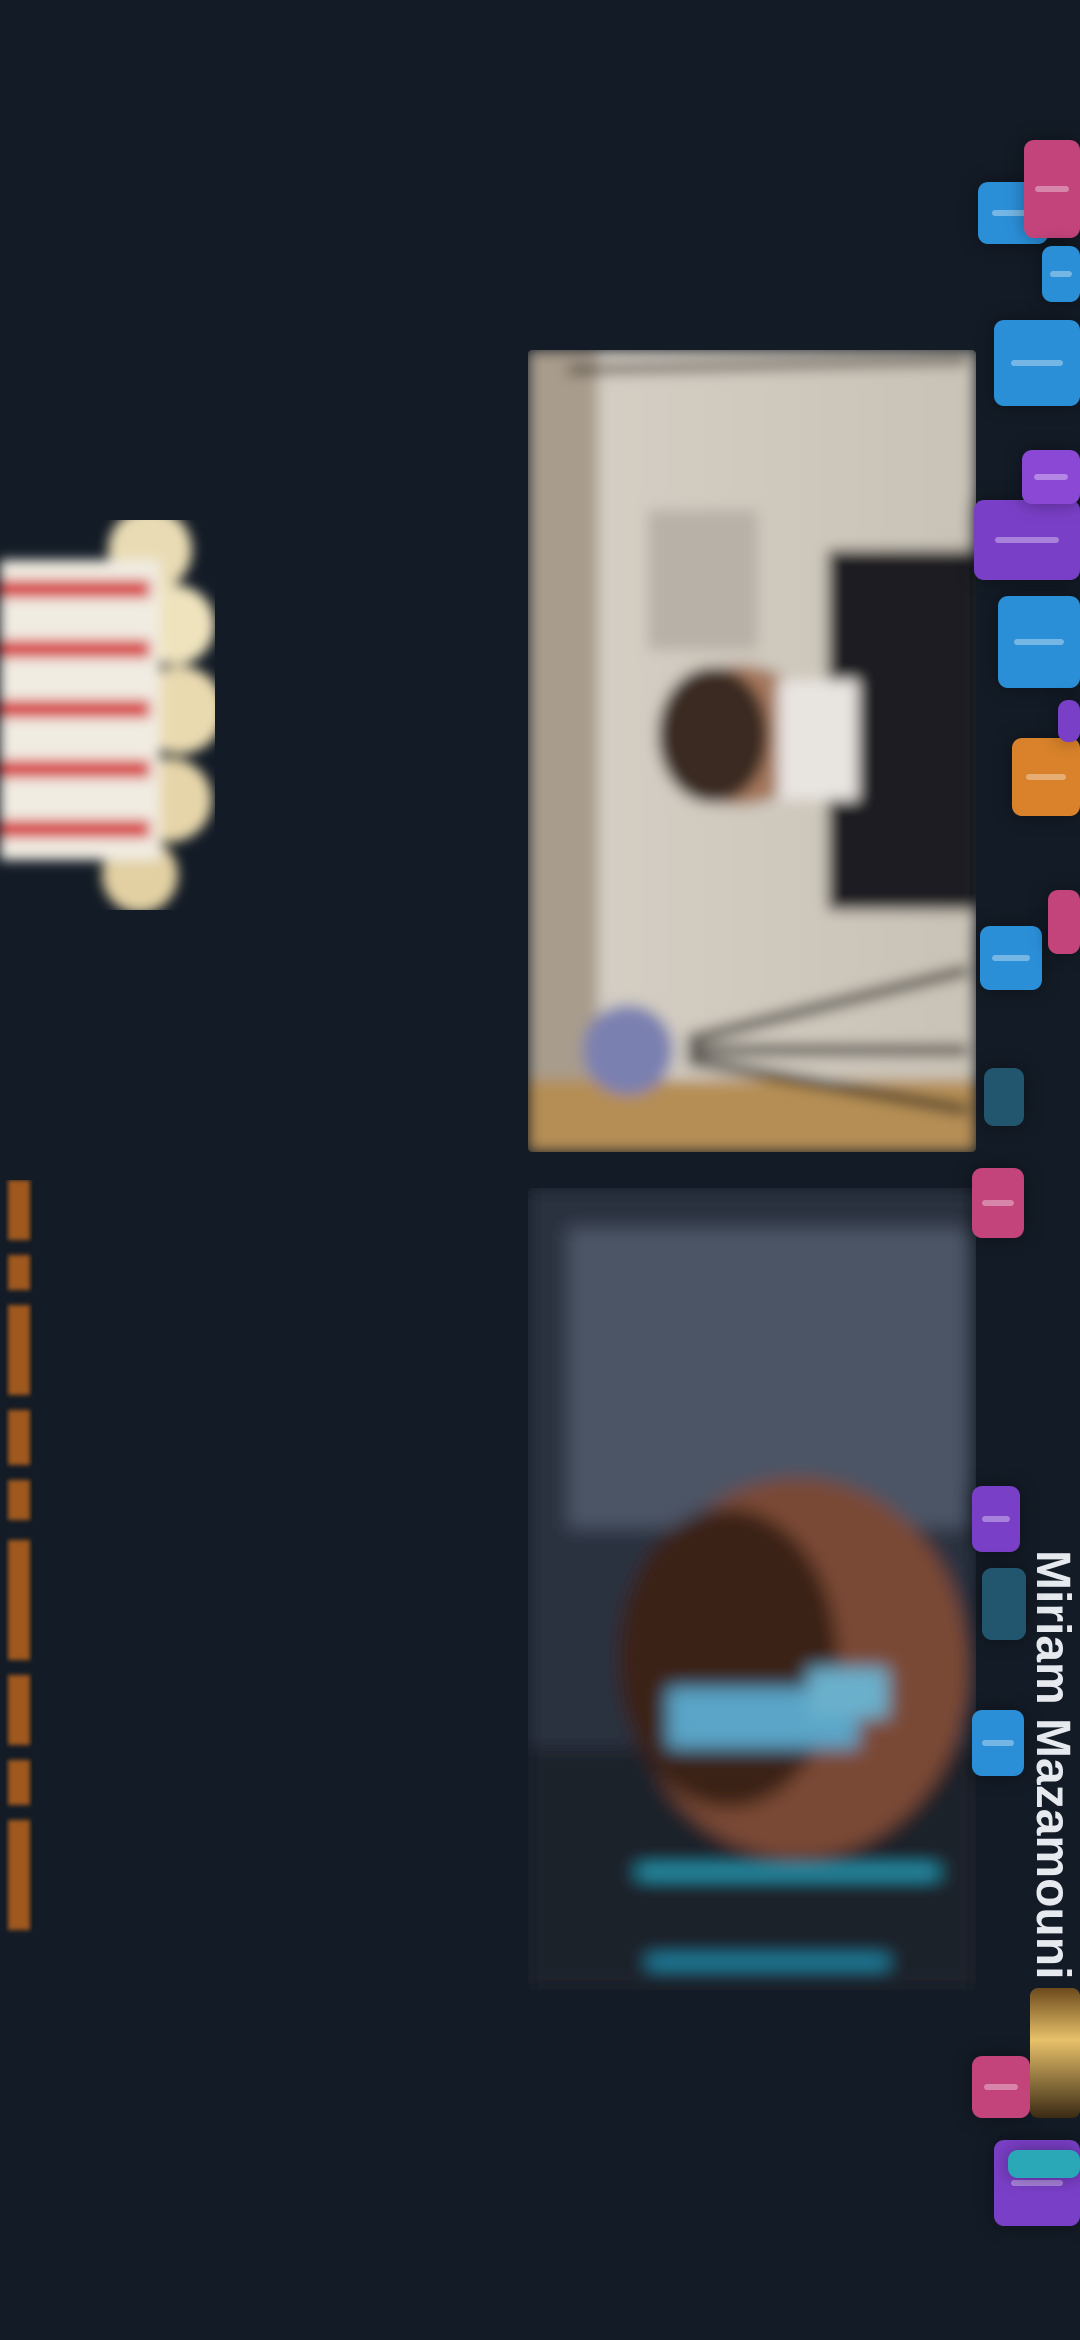 This screenshot has width=1080, height=2340. I want to click on reaction-rail, so click(1026, 1185).